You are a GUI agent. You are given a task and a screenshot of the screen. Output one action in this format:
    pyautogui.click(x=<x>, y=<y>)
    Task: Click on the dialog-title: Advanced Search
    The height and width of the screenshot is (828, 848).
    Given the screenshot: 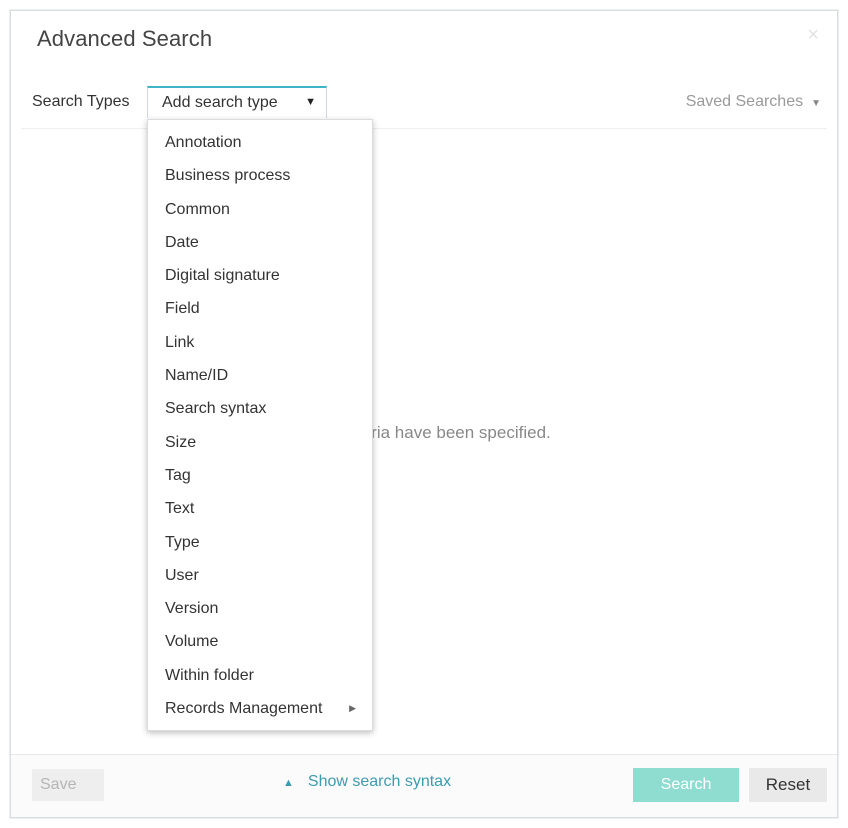 What is the action you would take?
    pyautogui.click(x=125, y=38)
    